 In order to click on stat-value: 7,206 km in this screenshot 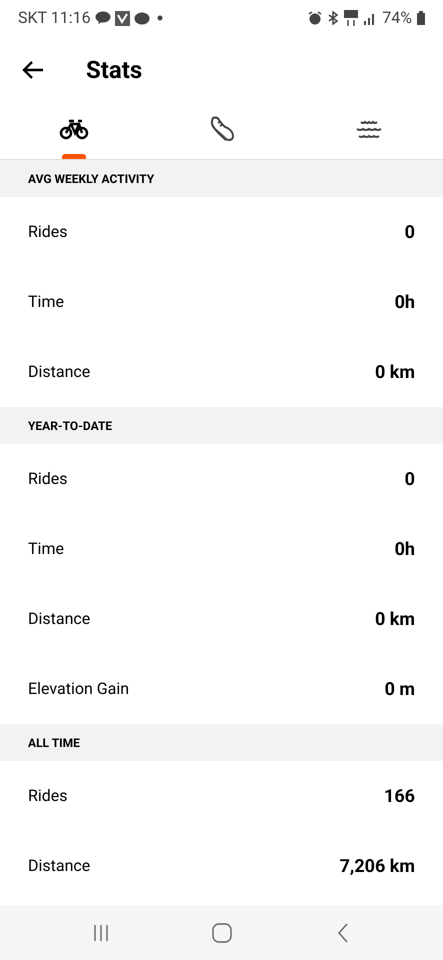, I will do `click(377, 866)`.